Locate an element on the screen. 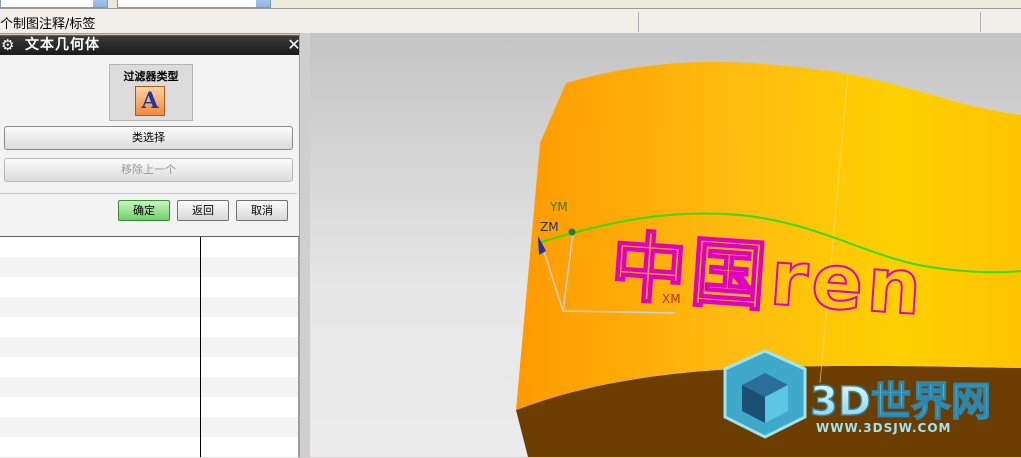  ok-button: 确定 is located at coordinates (144, 210).